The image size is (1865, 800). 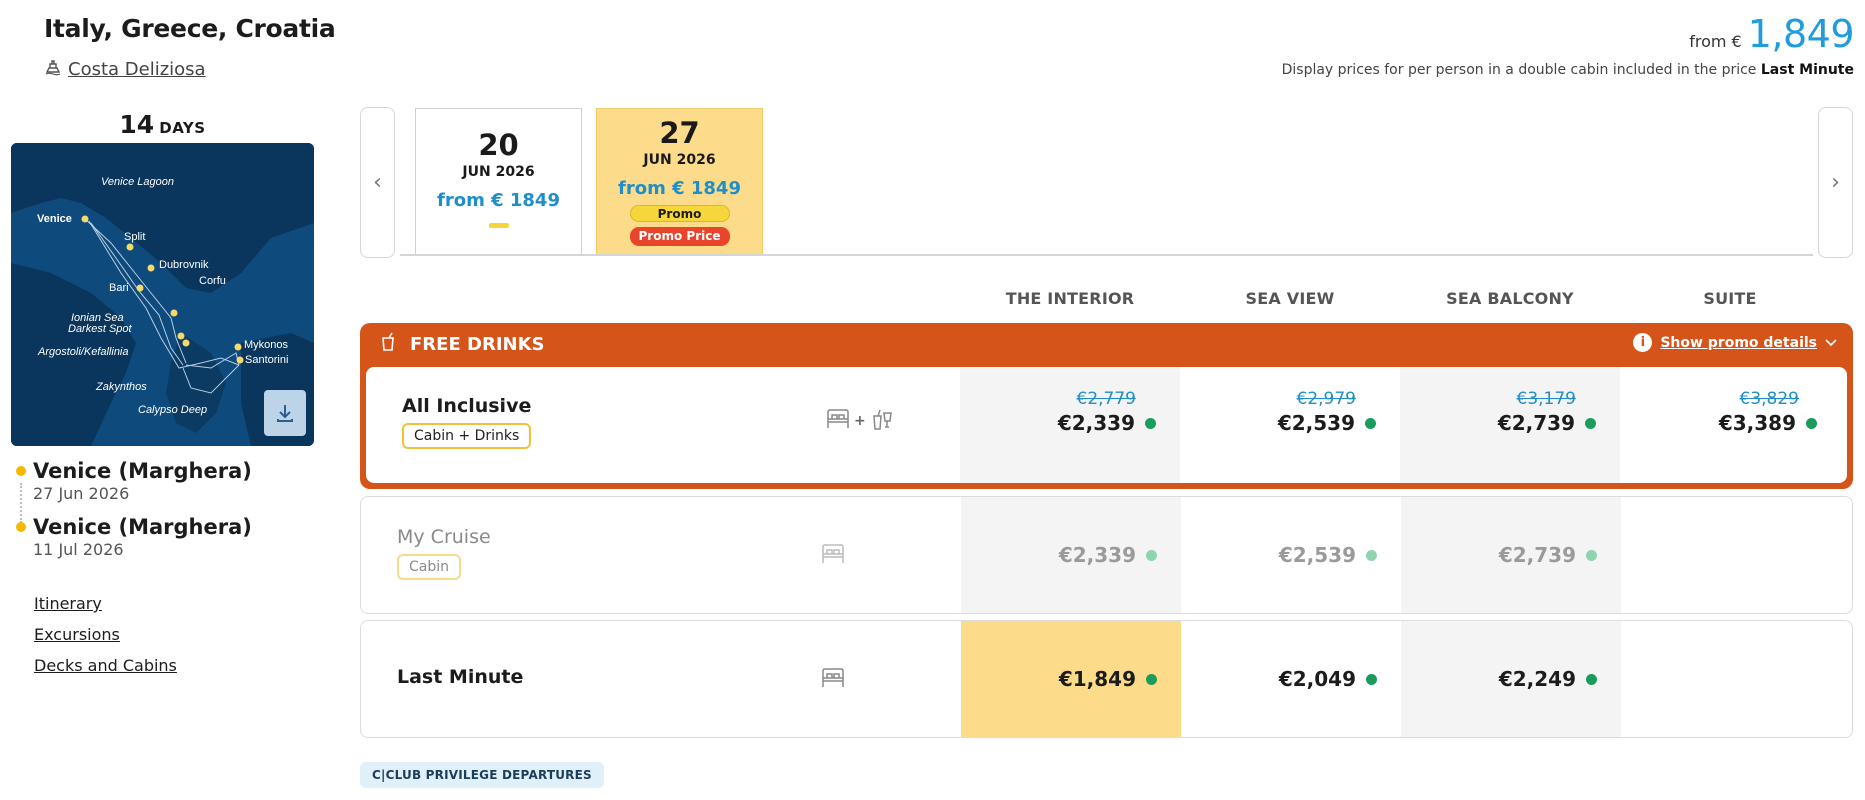 I want to click on link-decks-cabins: Decks and Cabins, so click(x=105, y=665).